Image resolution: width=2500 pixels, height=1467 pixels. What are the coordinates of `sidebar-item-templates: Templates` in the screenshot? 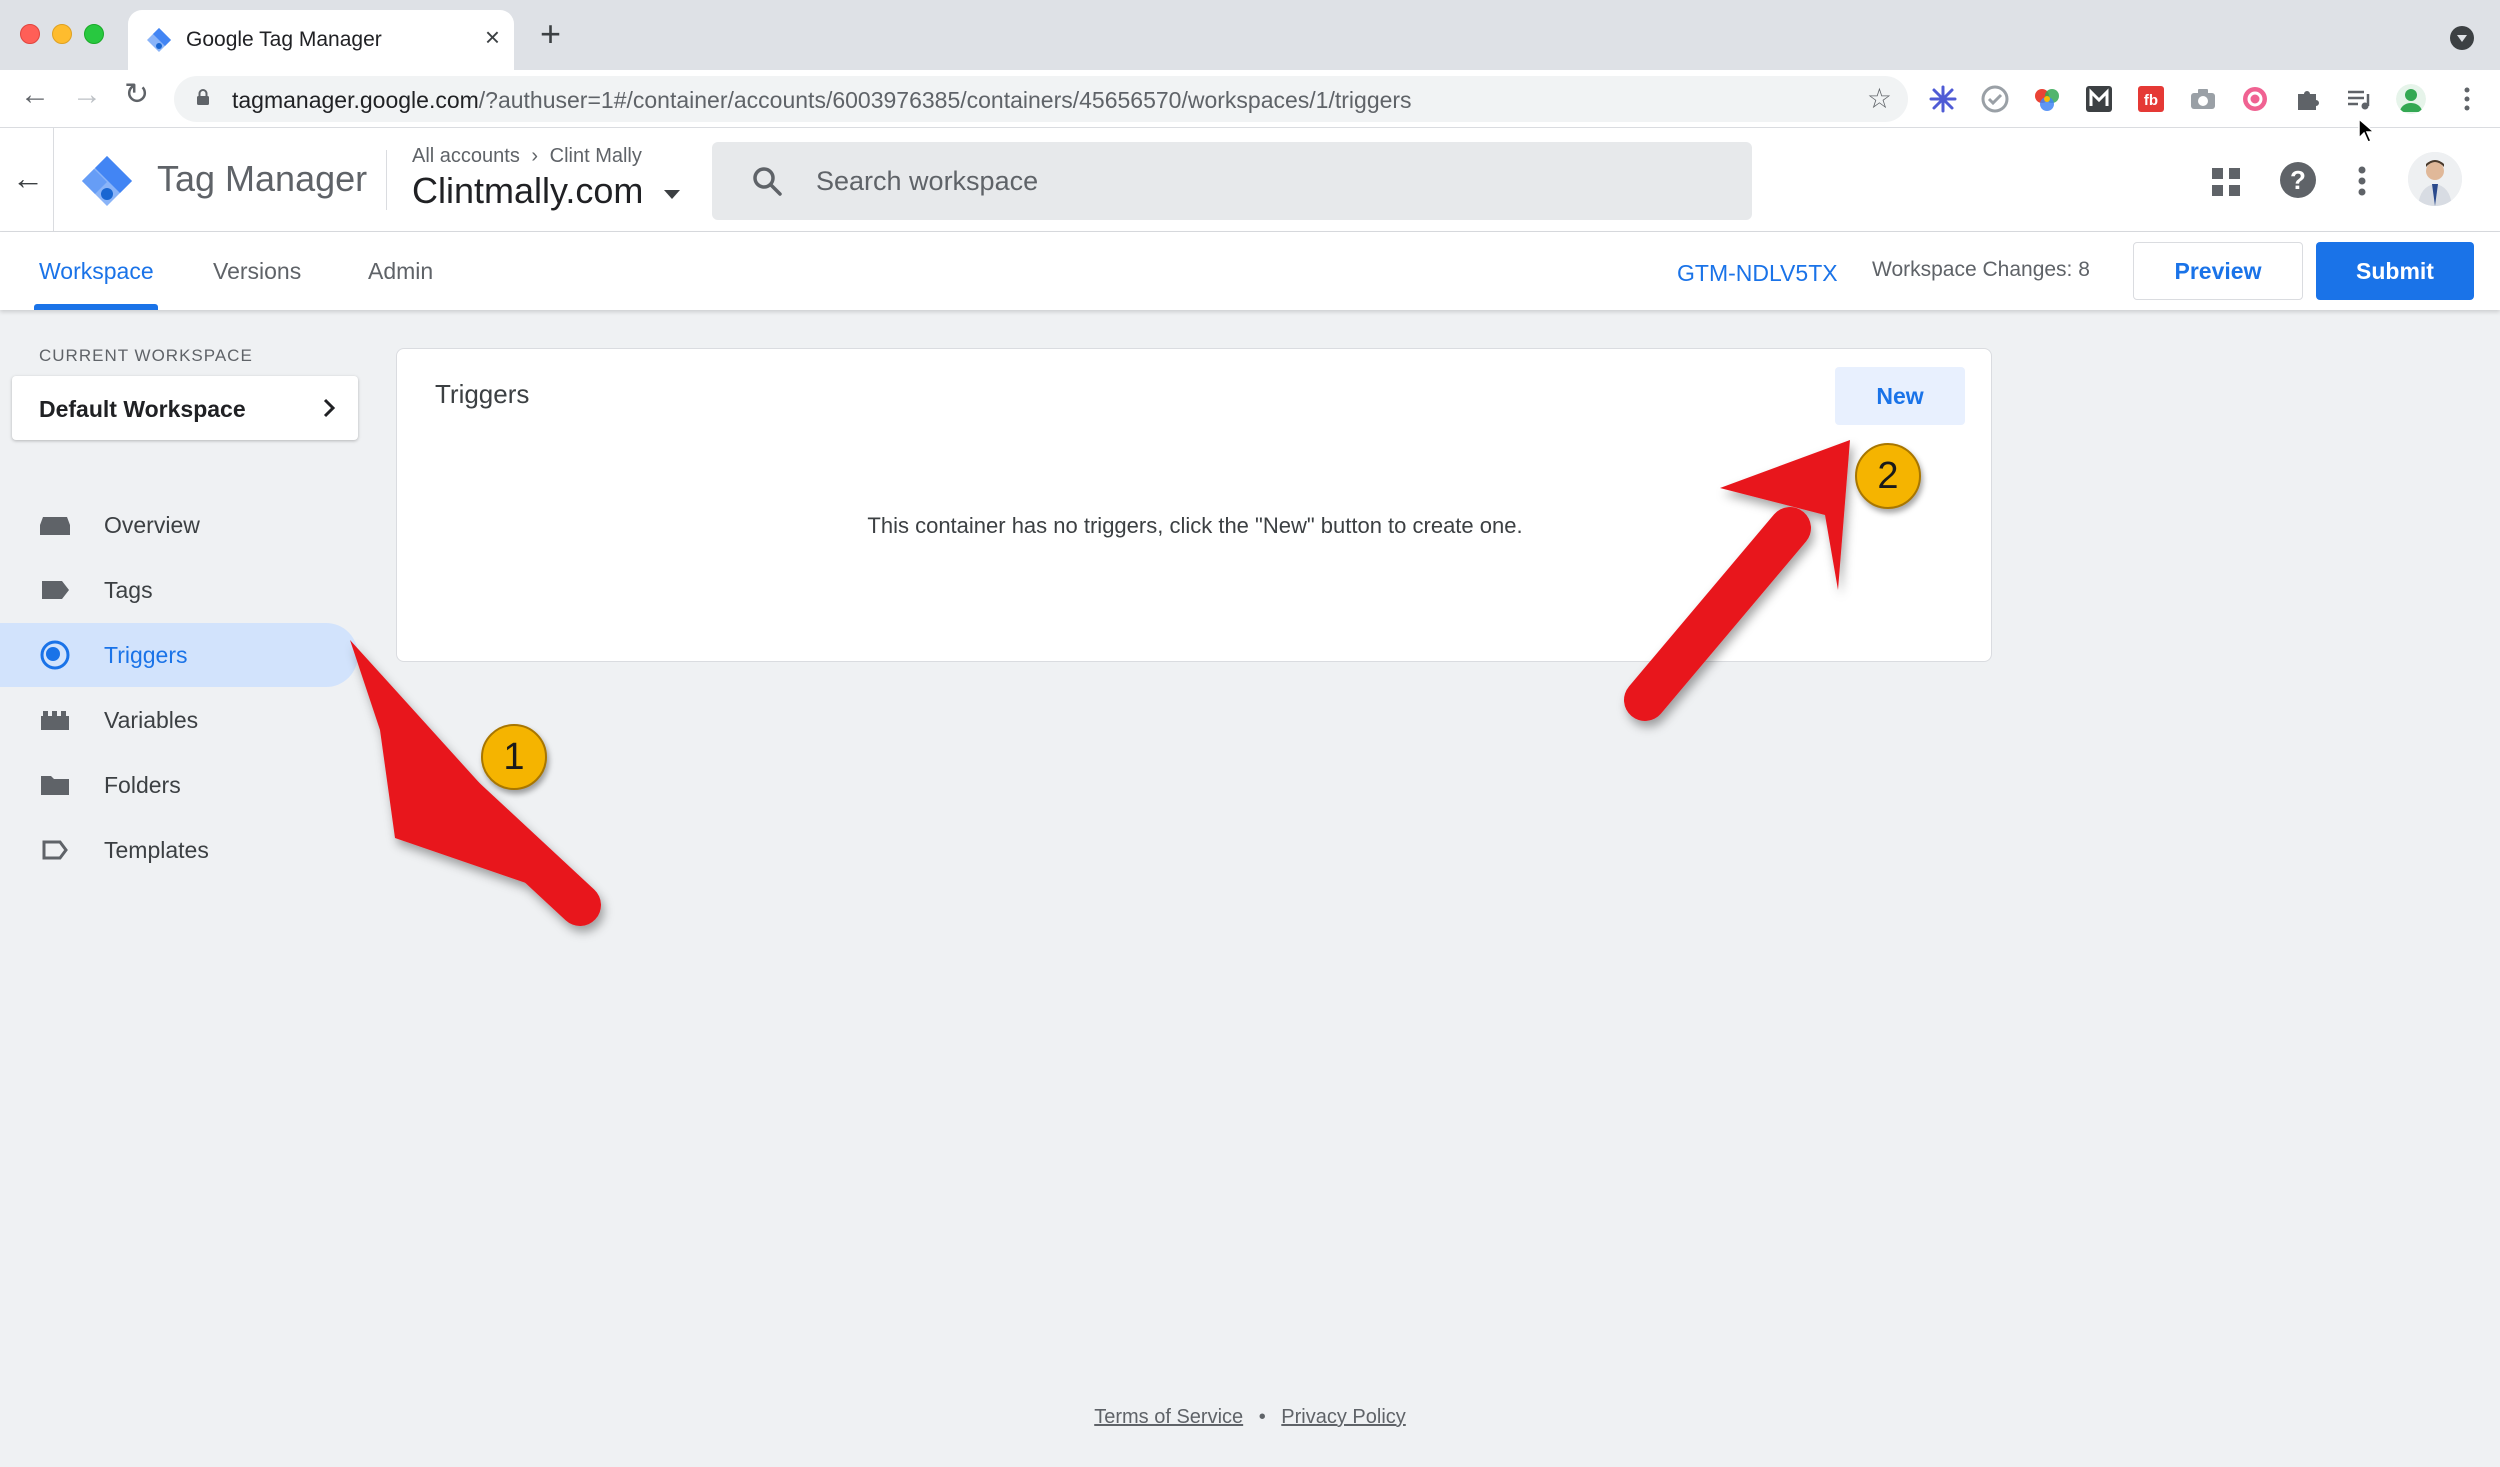 It's located at (179, 850).